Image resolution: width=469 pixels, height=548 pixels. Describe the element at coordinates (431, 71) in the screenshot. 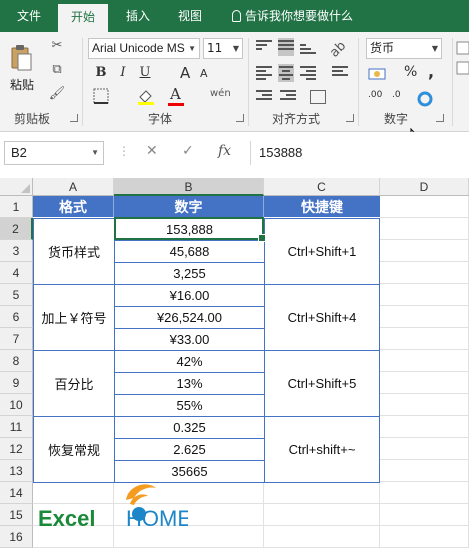

I see `comma-style-button: ,` at that location.